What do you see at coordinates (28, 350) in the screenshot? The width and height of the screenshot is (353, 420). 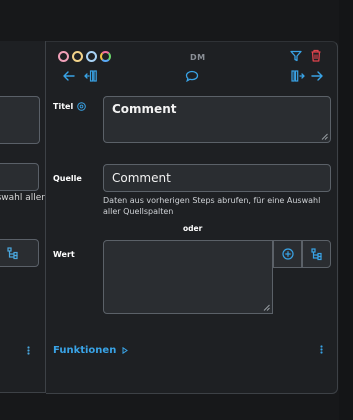 I see `previous-more-icon` at bounding box center [28, 350].